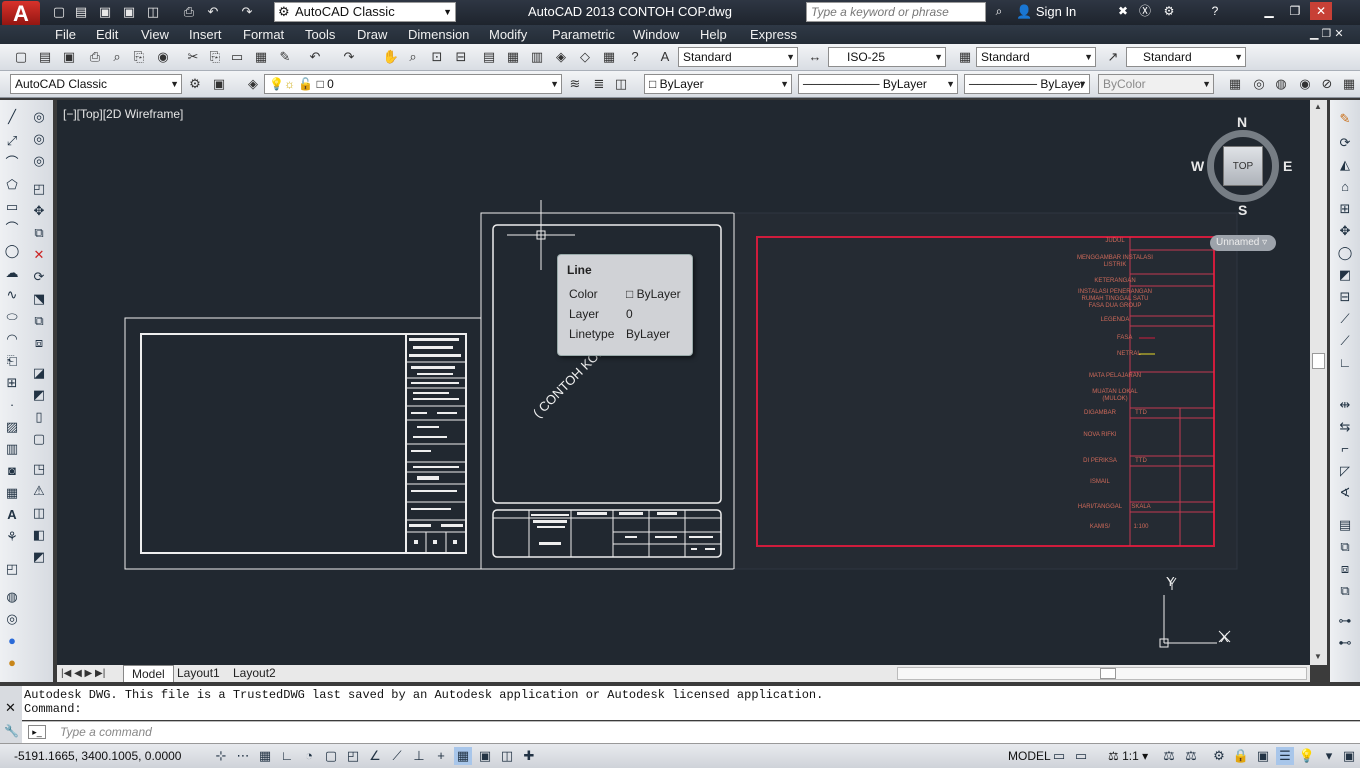  What do you see at coordinates (1345, 471) in the screenshot?
I see `dim-diameter-icon: ◸` at bounding box center [1345, 471].